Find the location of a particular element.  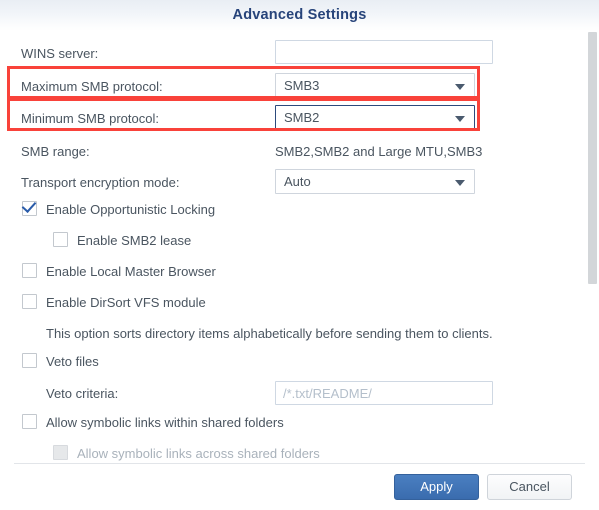

row-maximum-smb-protocol: Maximum SMB protocol: SMB3 is located at coordinates (280, 87).